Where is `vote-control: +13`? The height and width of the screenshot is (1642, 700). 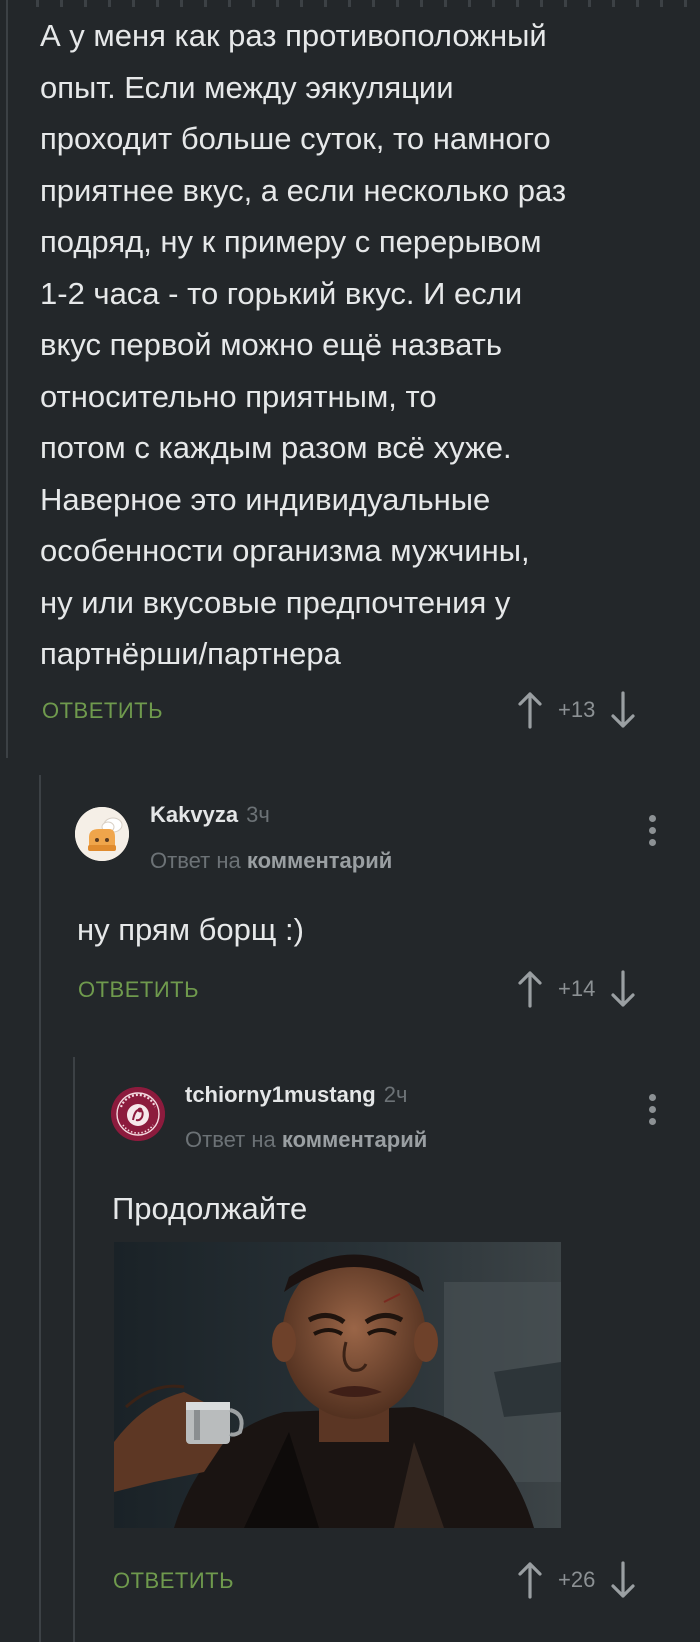 vote-control: +13 is located at coordinates (576, 710).